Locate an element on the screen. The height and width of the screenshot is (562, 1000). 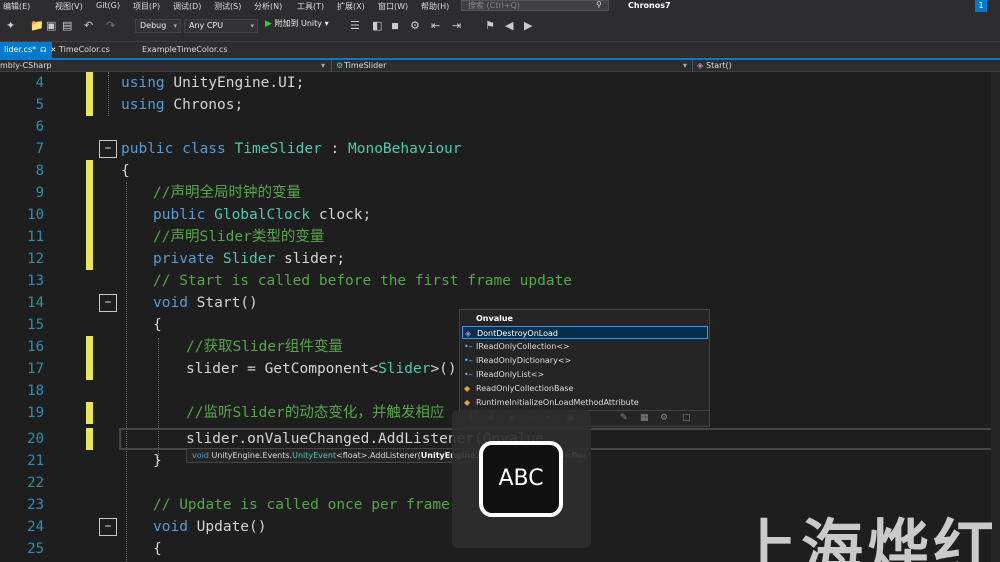
line-number: 21 is located at coordinates (35, 461).